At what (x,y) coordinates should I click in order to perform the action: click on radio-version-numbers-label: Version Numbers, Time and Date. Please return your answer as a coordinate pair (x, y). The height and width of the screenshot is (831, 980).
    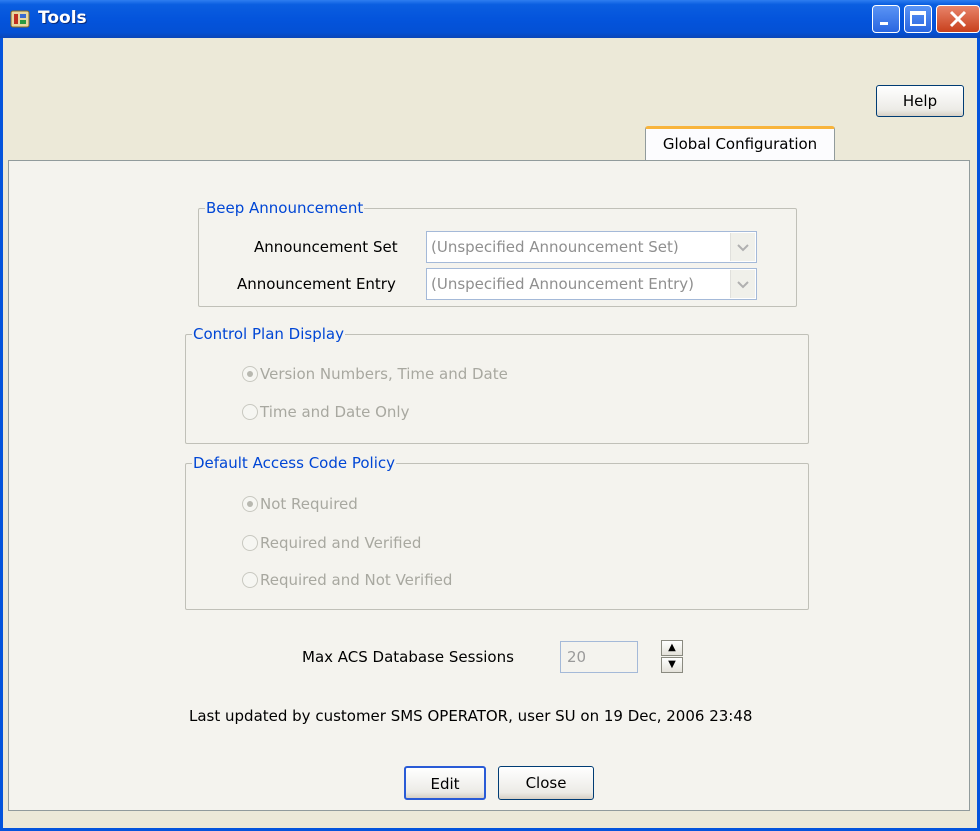
    Looking at the image, I should click on (384, 374).